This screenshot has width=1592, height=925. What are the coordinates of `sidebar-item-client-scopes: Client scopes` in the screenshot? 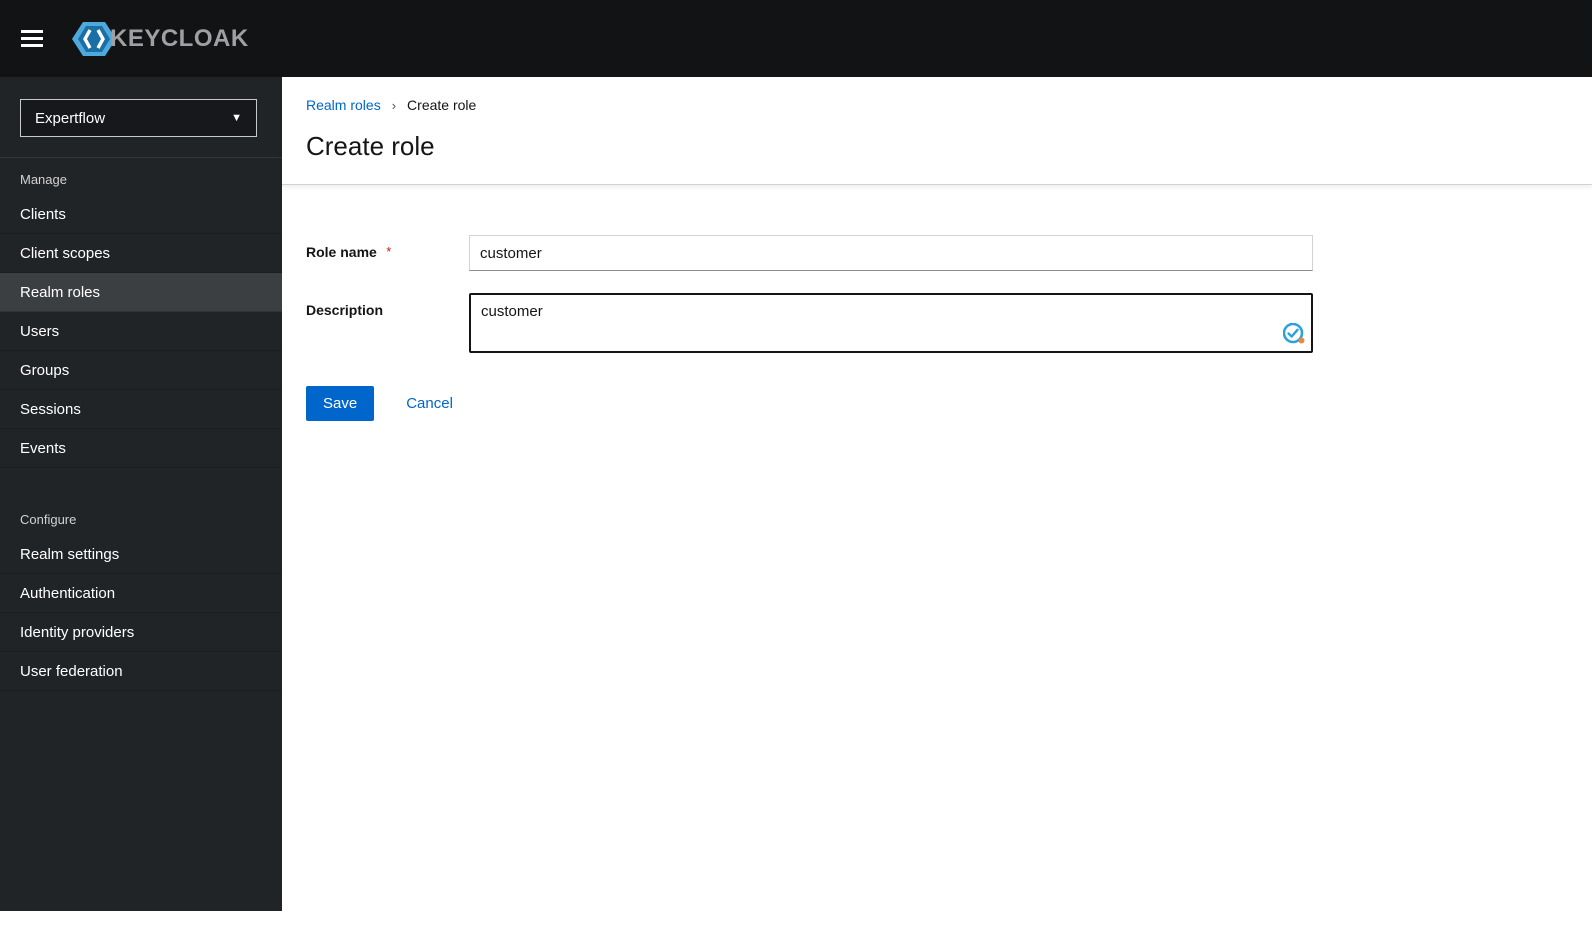 It's located at (141, 253).